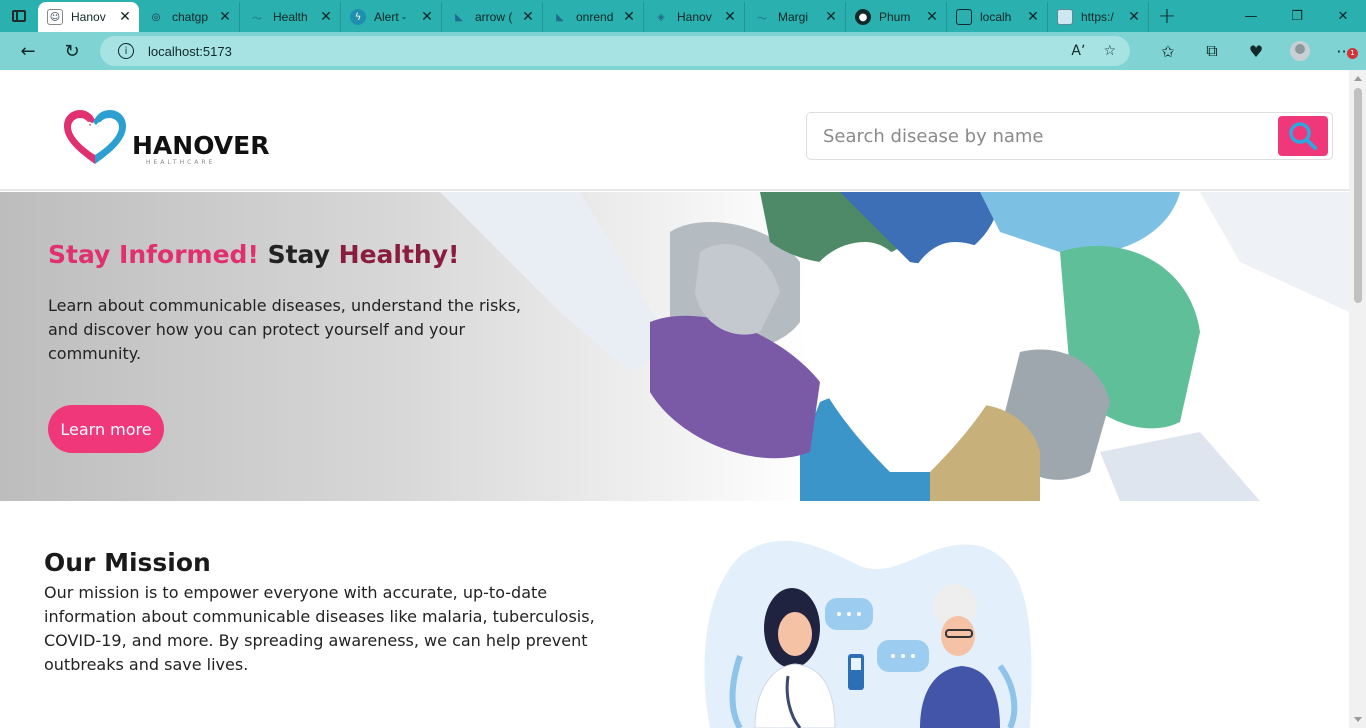  I want to click on close-window-button: ✕, so click(1343, 16).